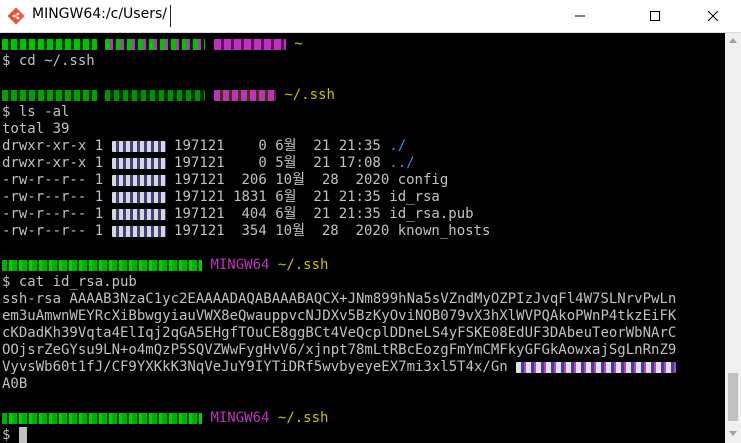 This screenshot has height=443, width=741. Describe the element at coordinates (48, 61) in the screenshot. I see `command-line: $ cd ~/.ssh` at that location.